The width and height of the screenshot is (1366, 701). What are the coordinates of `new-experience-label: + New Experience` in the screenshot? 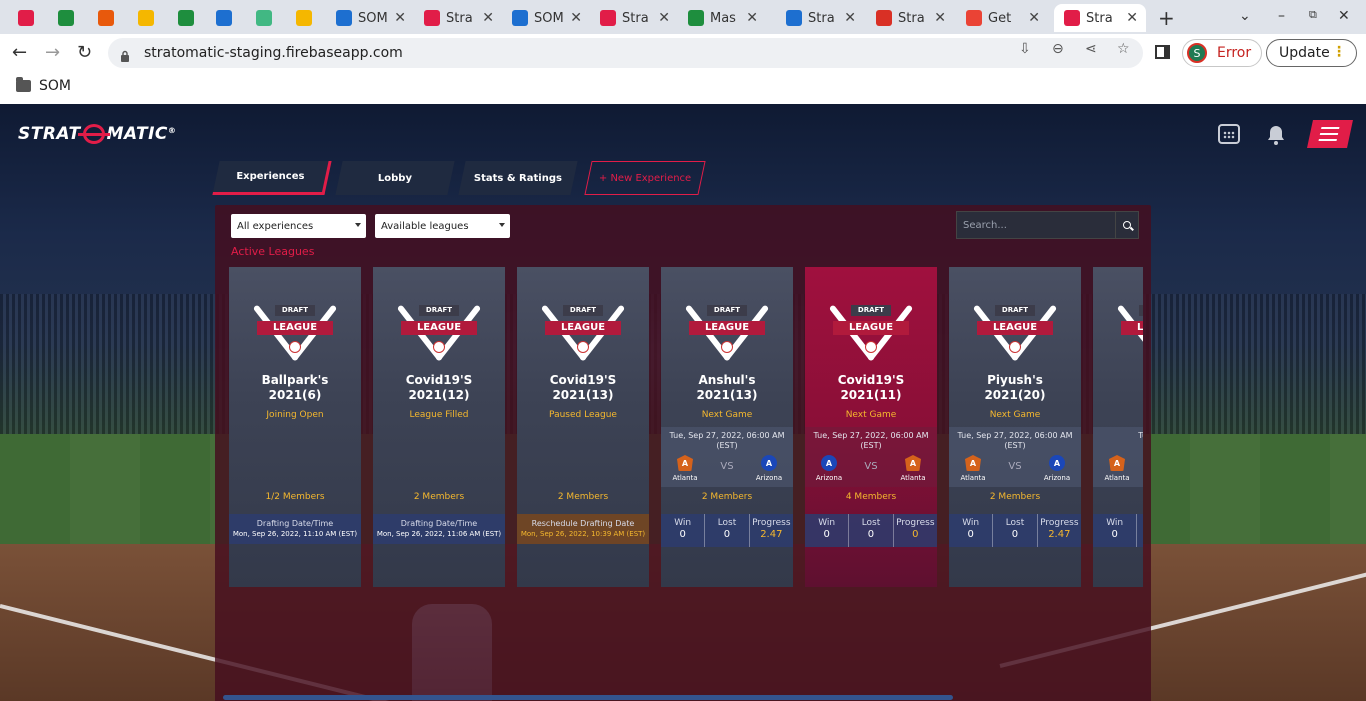 It's located at (645, 178).